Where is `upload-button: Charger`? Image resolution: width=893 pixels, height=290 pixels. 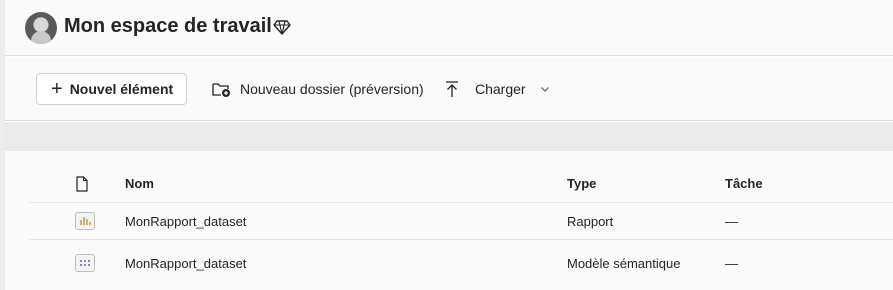
upload-button: Charger is located at coordinates (497, 89).